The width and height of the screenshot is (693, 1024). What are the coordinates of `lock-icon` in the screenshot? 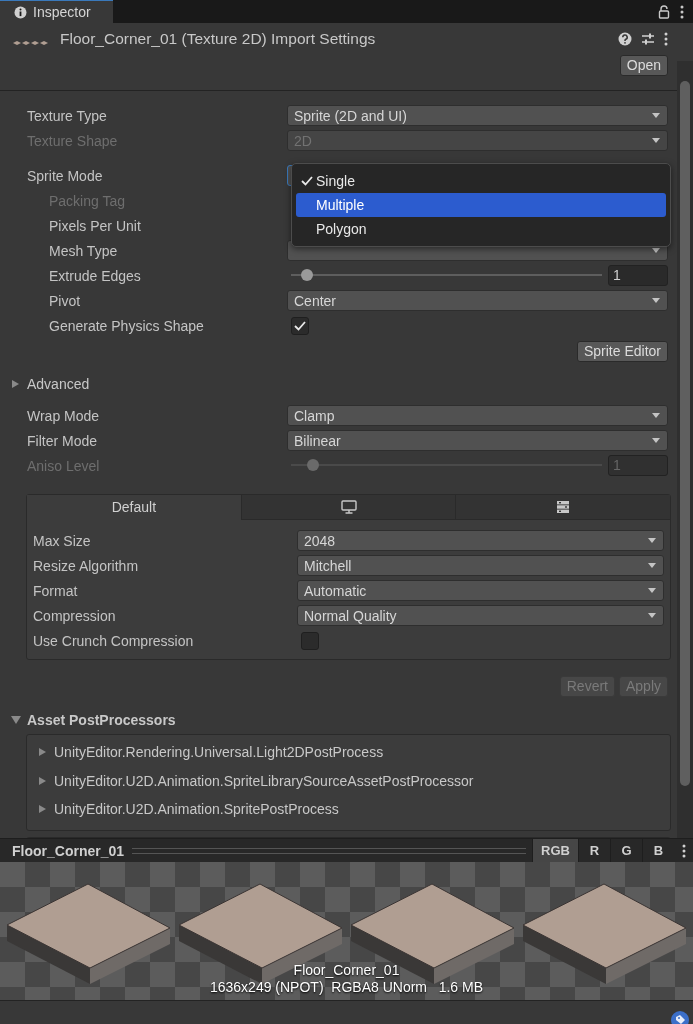 It's located at (664, 11).